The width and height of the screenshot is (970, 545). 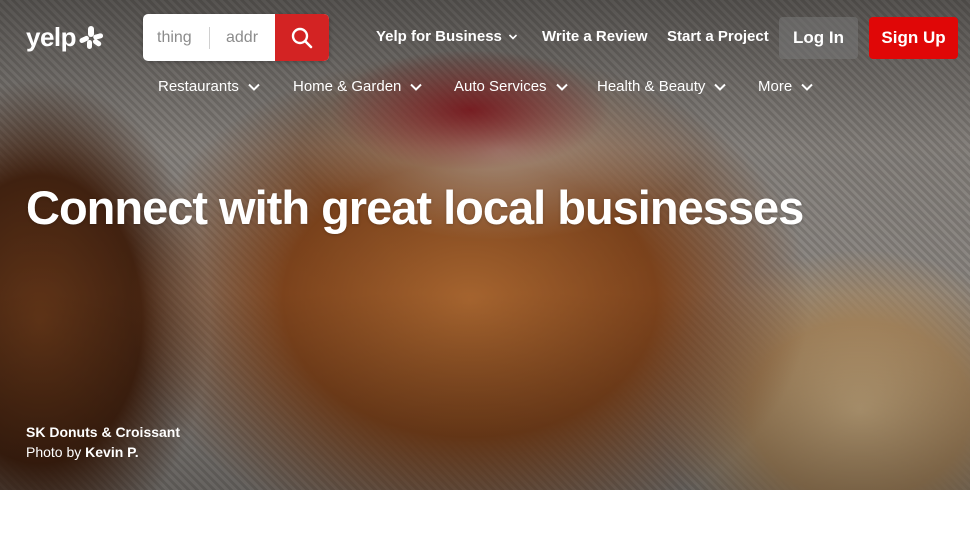 I want to click on photo-credit: SK Donuts & Croissant Photo by Kevin P., so click(x=103, y=442).